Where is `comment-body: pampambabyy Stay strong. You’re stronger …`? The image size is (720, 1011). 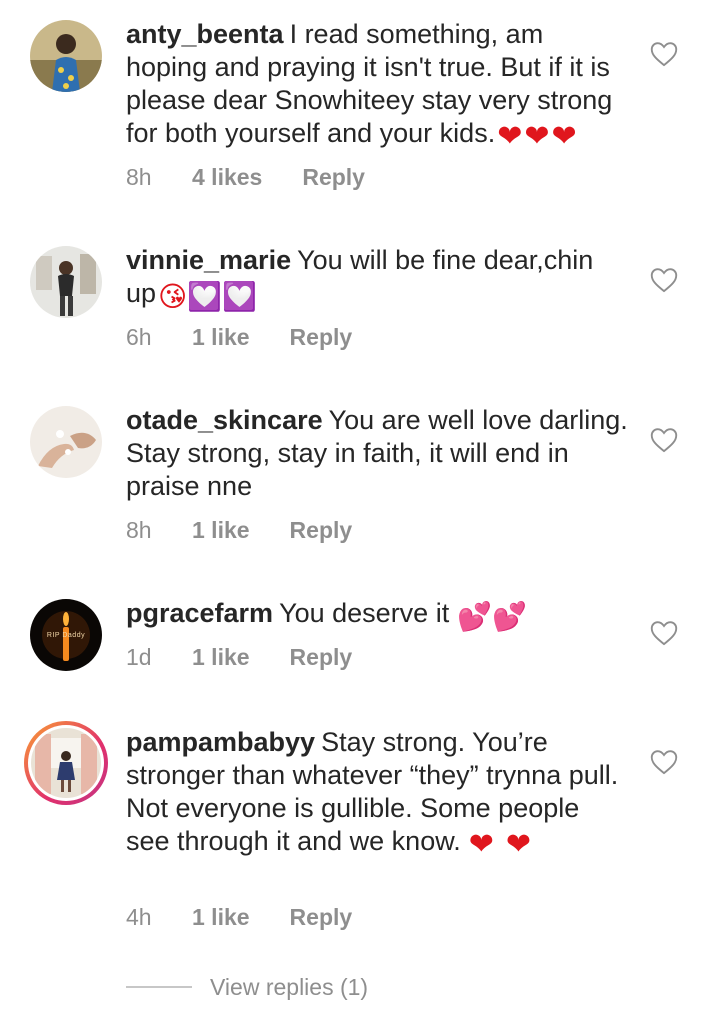
comment-body: pampambabyy Stay strong. You’re stronger … is located at coordinates (377, 793).